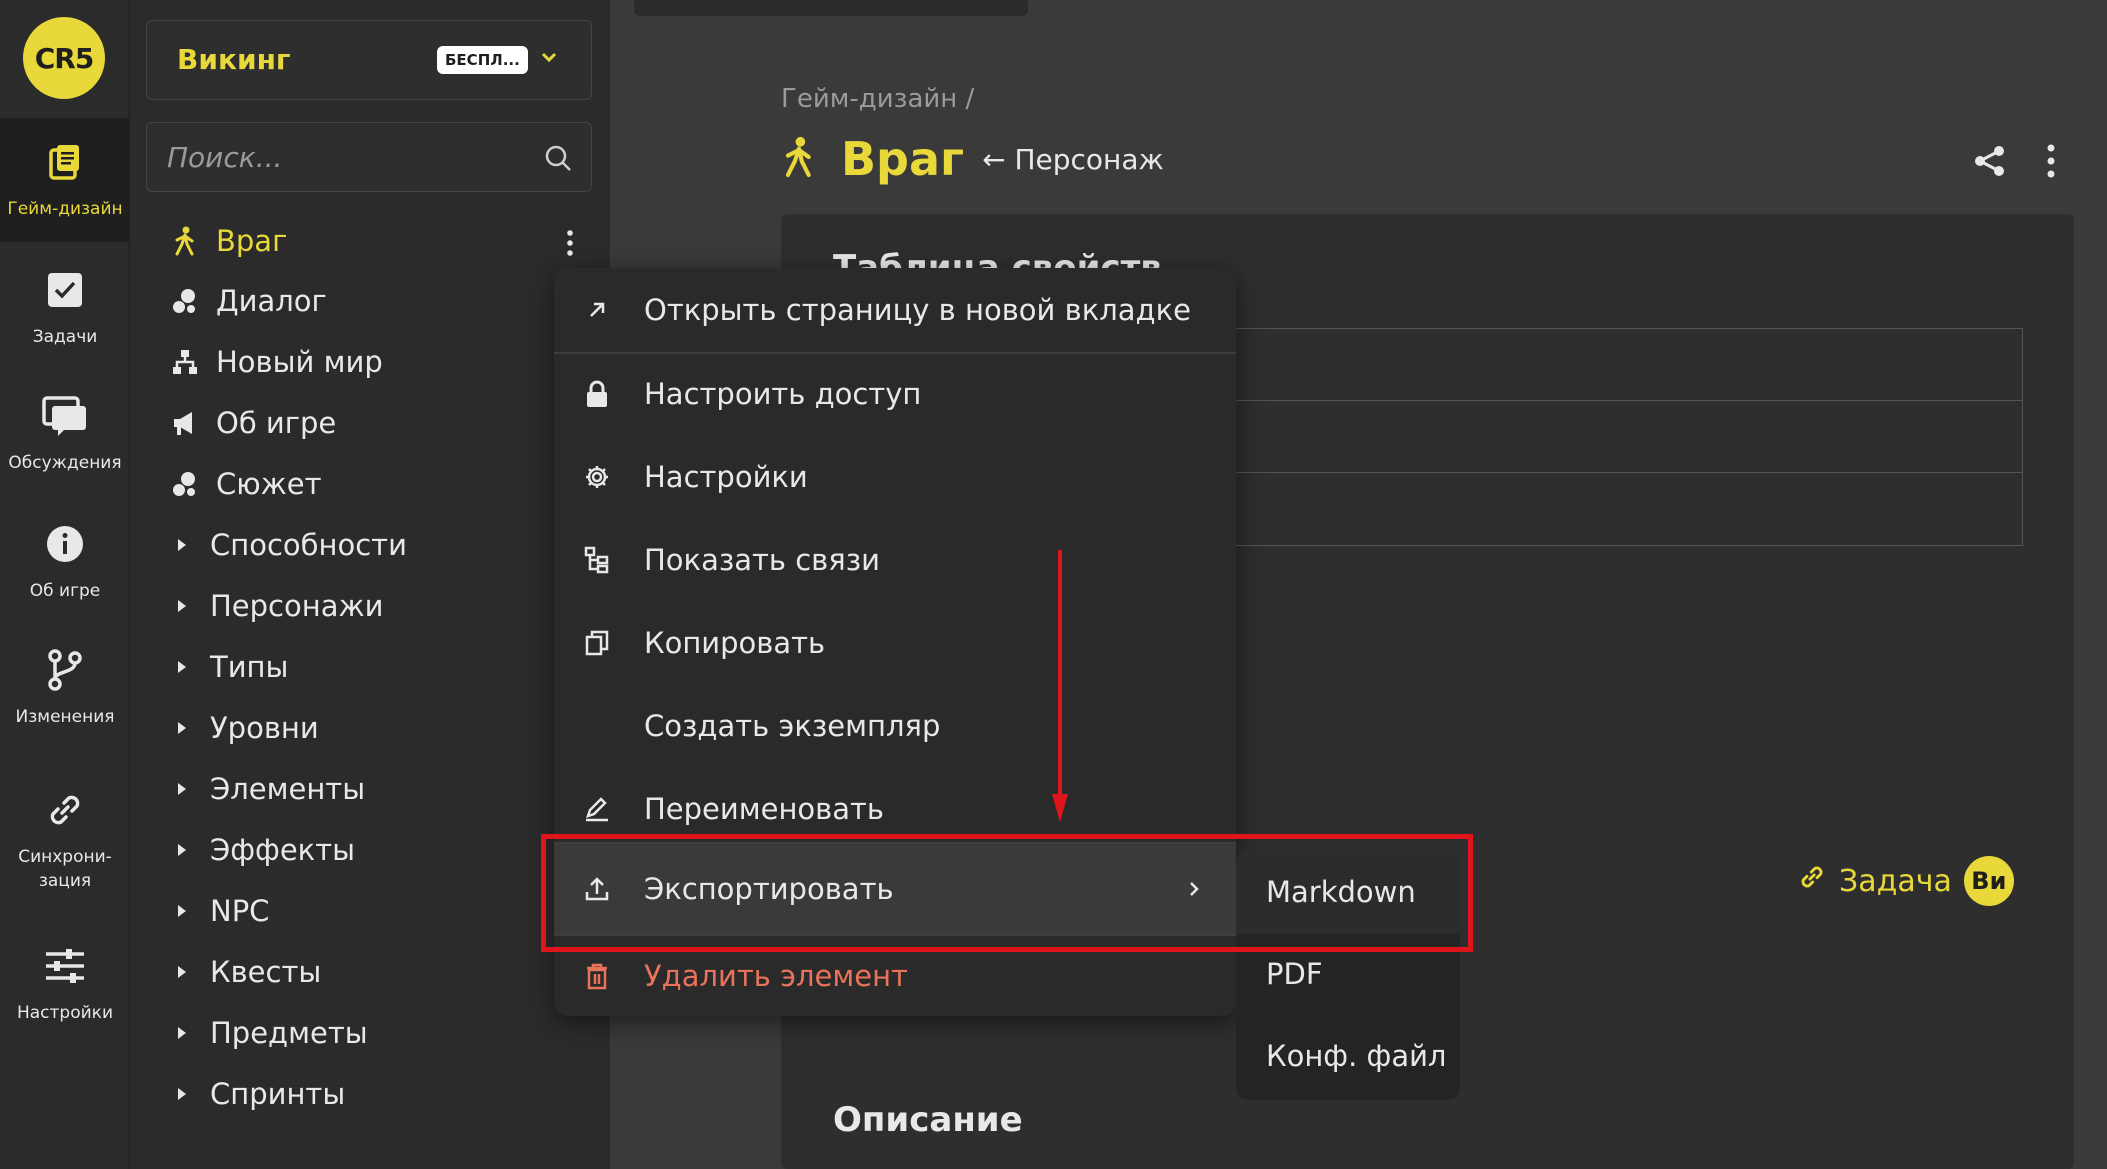  I want to click on sidebar-item-about-game: Об игре, so click(253, 423).